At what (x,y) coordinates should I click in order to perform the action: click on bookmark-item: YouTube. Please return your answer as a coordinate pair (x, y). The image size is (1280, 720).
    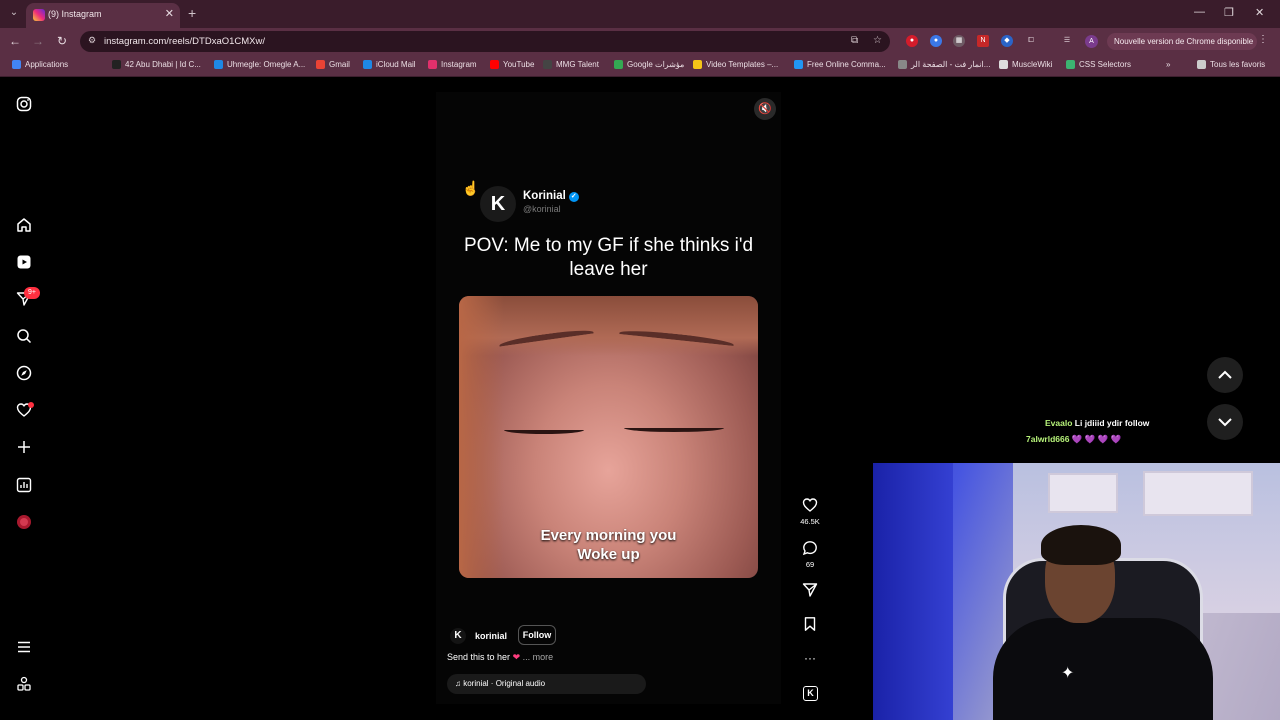
    Looking at the image, I should click on (512, 64).